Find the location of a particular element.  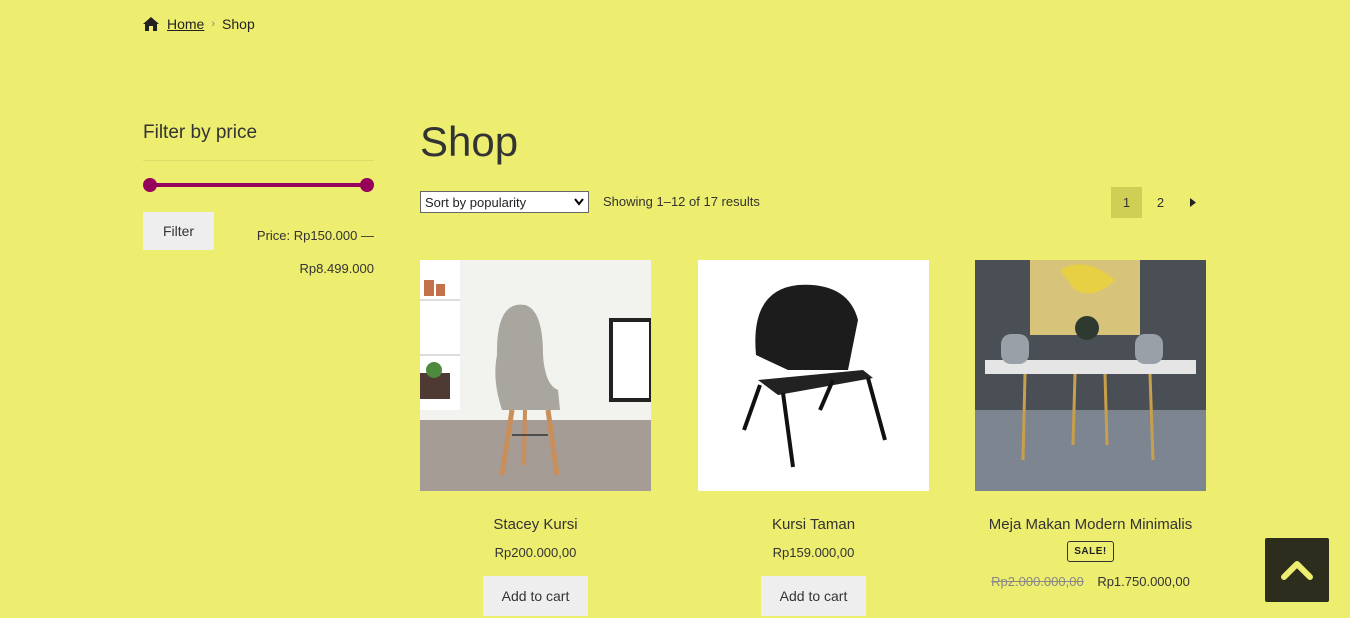

page-title: Shop is located at coordinates (469, 141).